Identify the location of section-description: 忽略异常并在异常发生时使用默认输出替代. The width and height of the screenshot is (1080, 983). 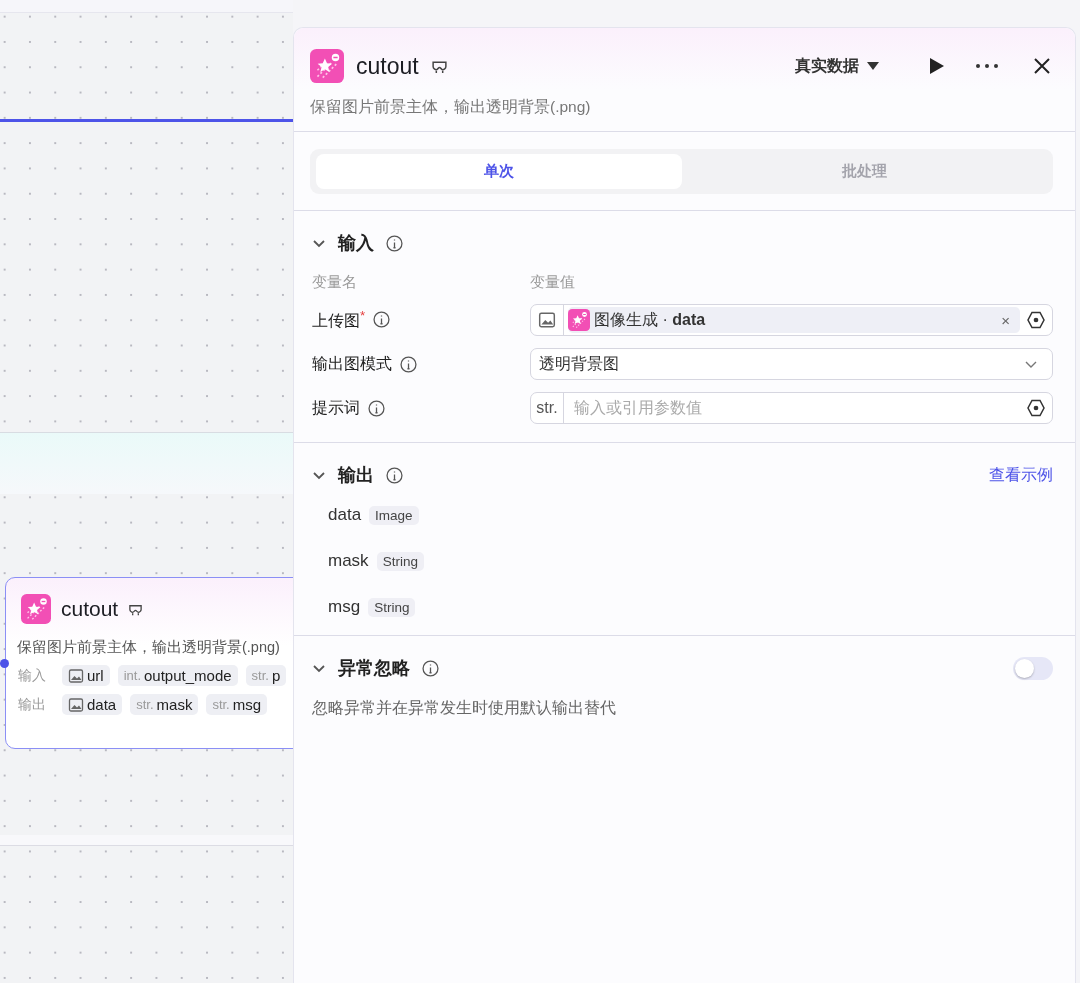
(464, 708).